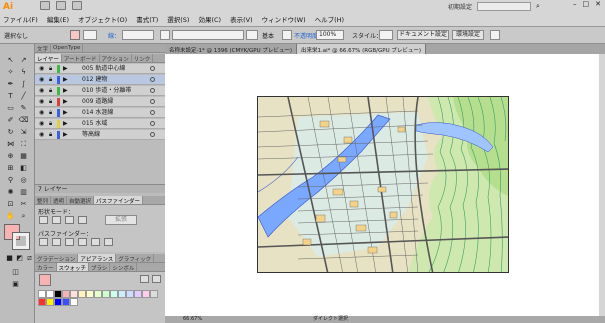  What do you see at coordinates (23, 108) in the screenshot?
I see `paintbrush-icon: ✎` at bounding box center [23, 108].